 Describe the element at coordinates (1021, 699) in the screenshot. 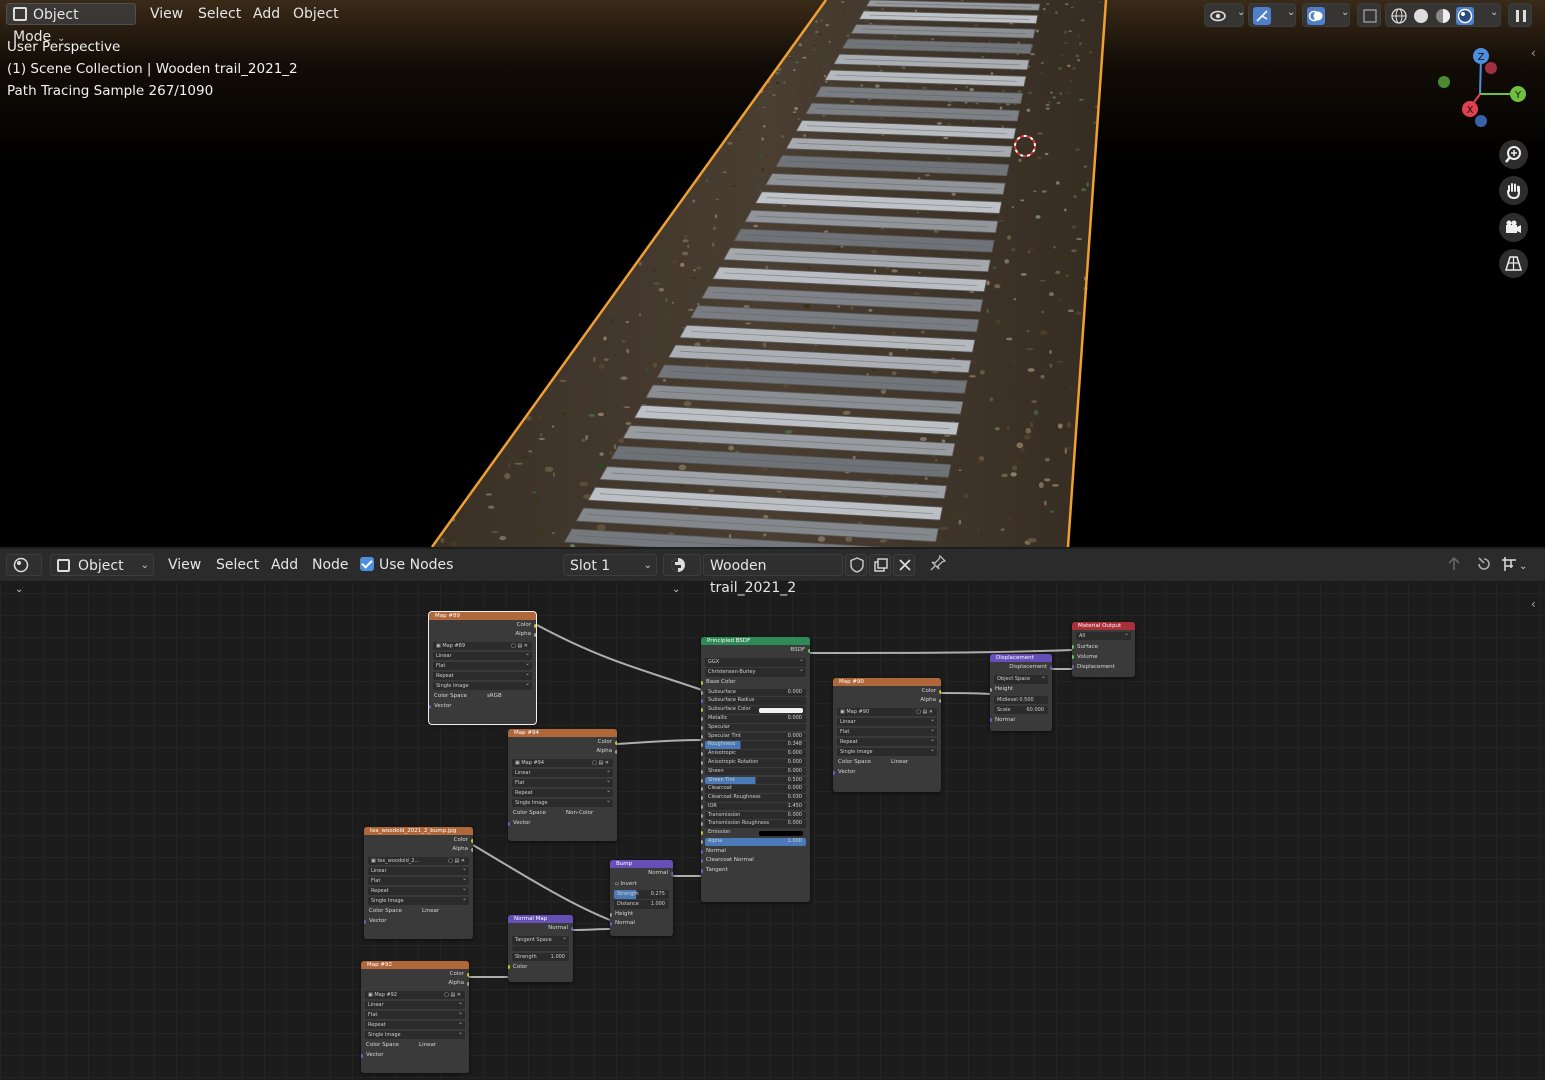

I see `midlevel-field: Midlevel 0.500` at that location.